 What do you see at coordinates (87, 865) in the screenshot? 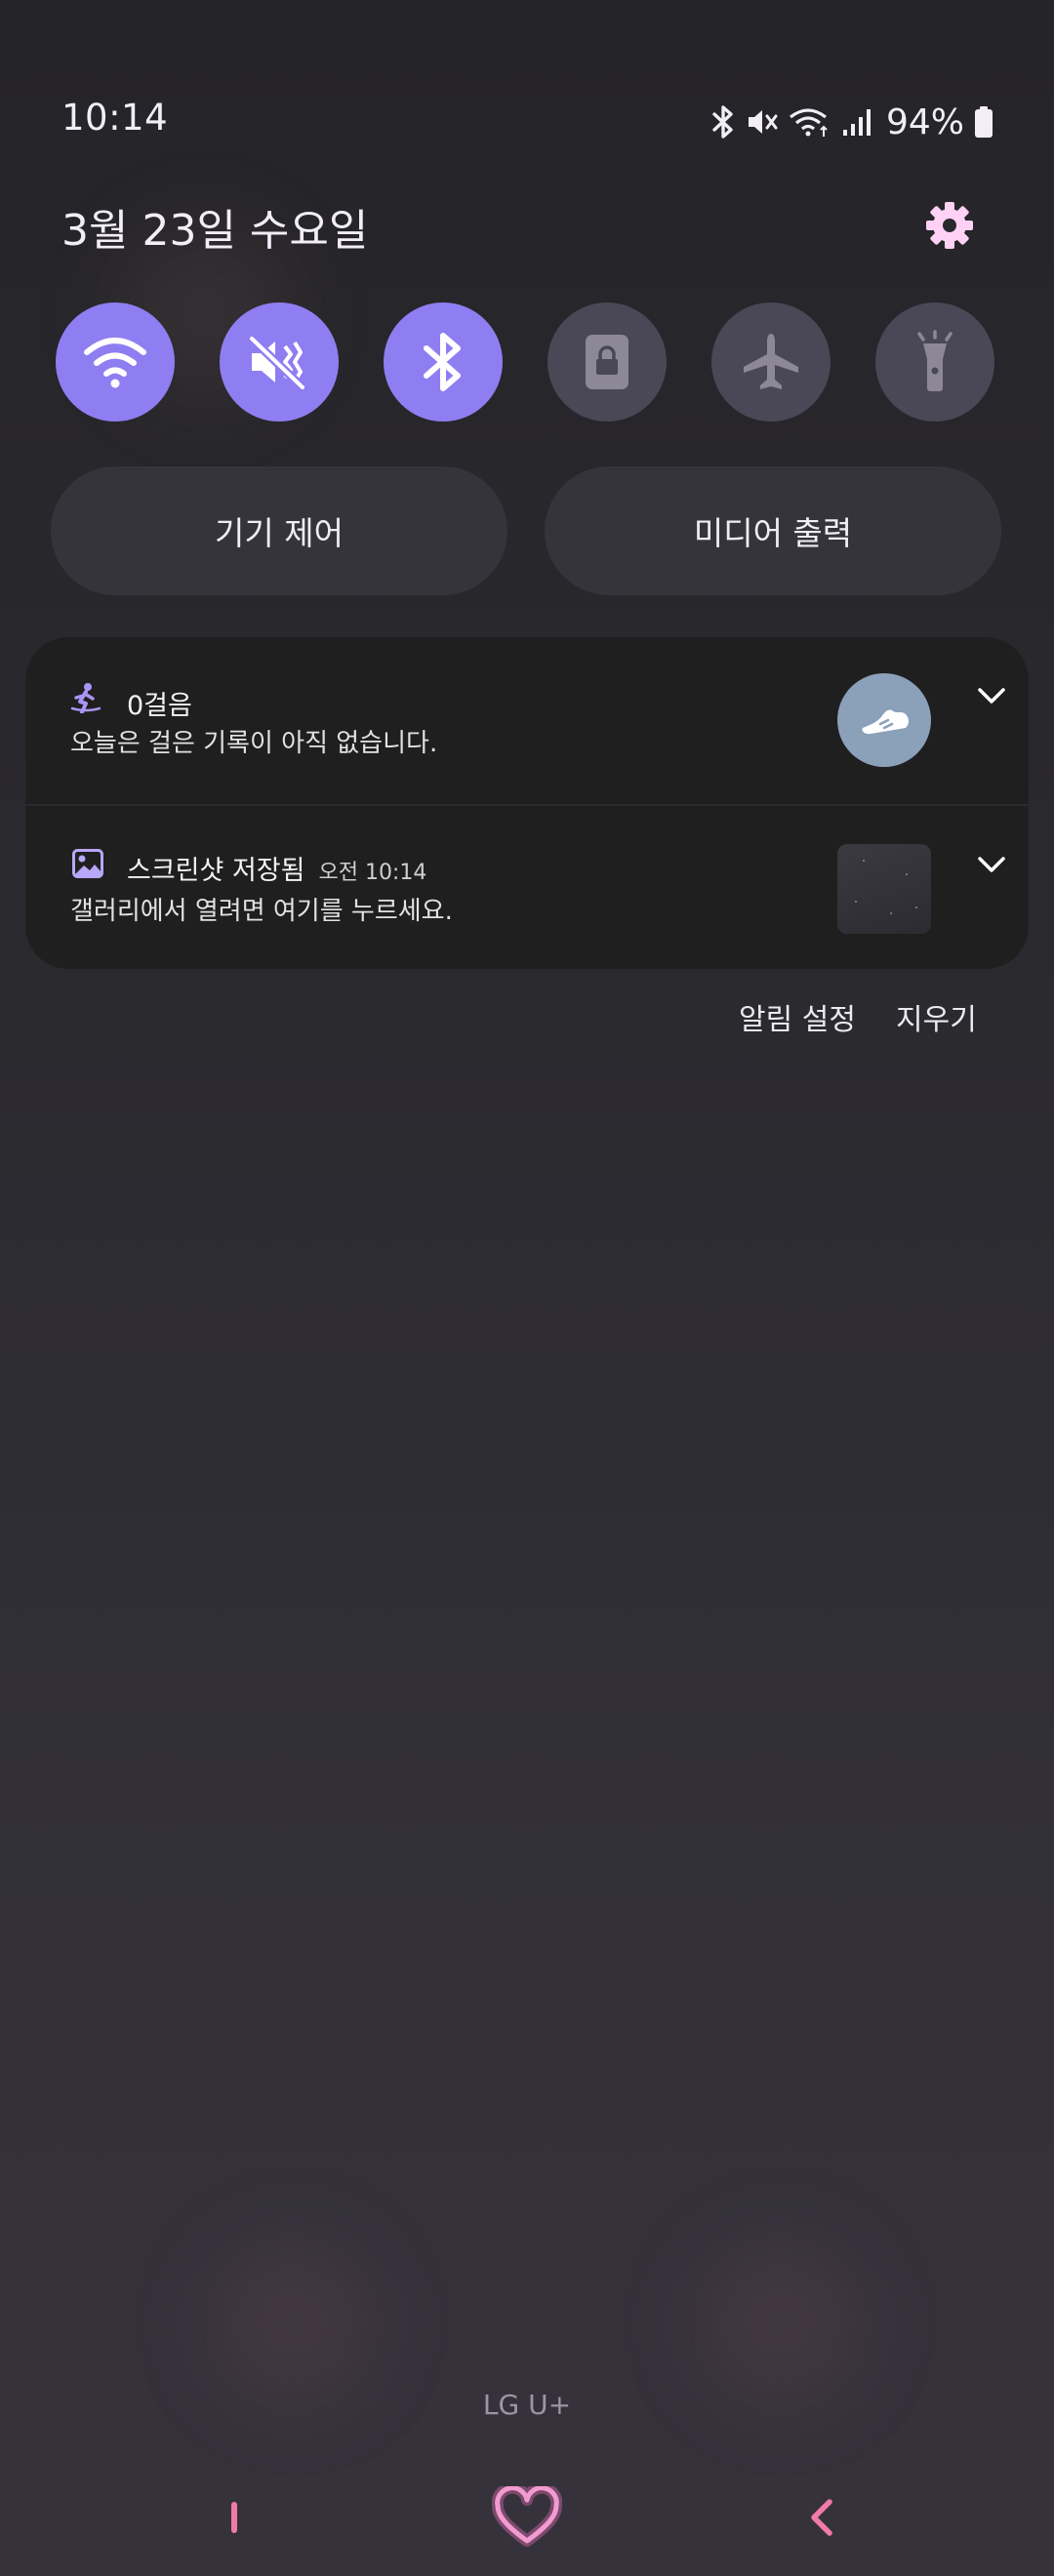
I see `gallery-icon` at bounding box center [87, 865].